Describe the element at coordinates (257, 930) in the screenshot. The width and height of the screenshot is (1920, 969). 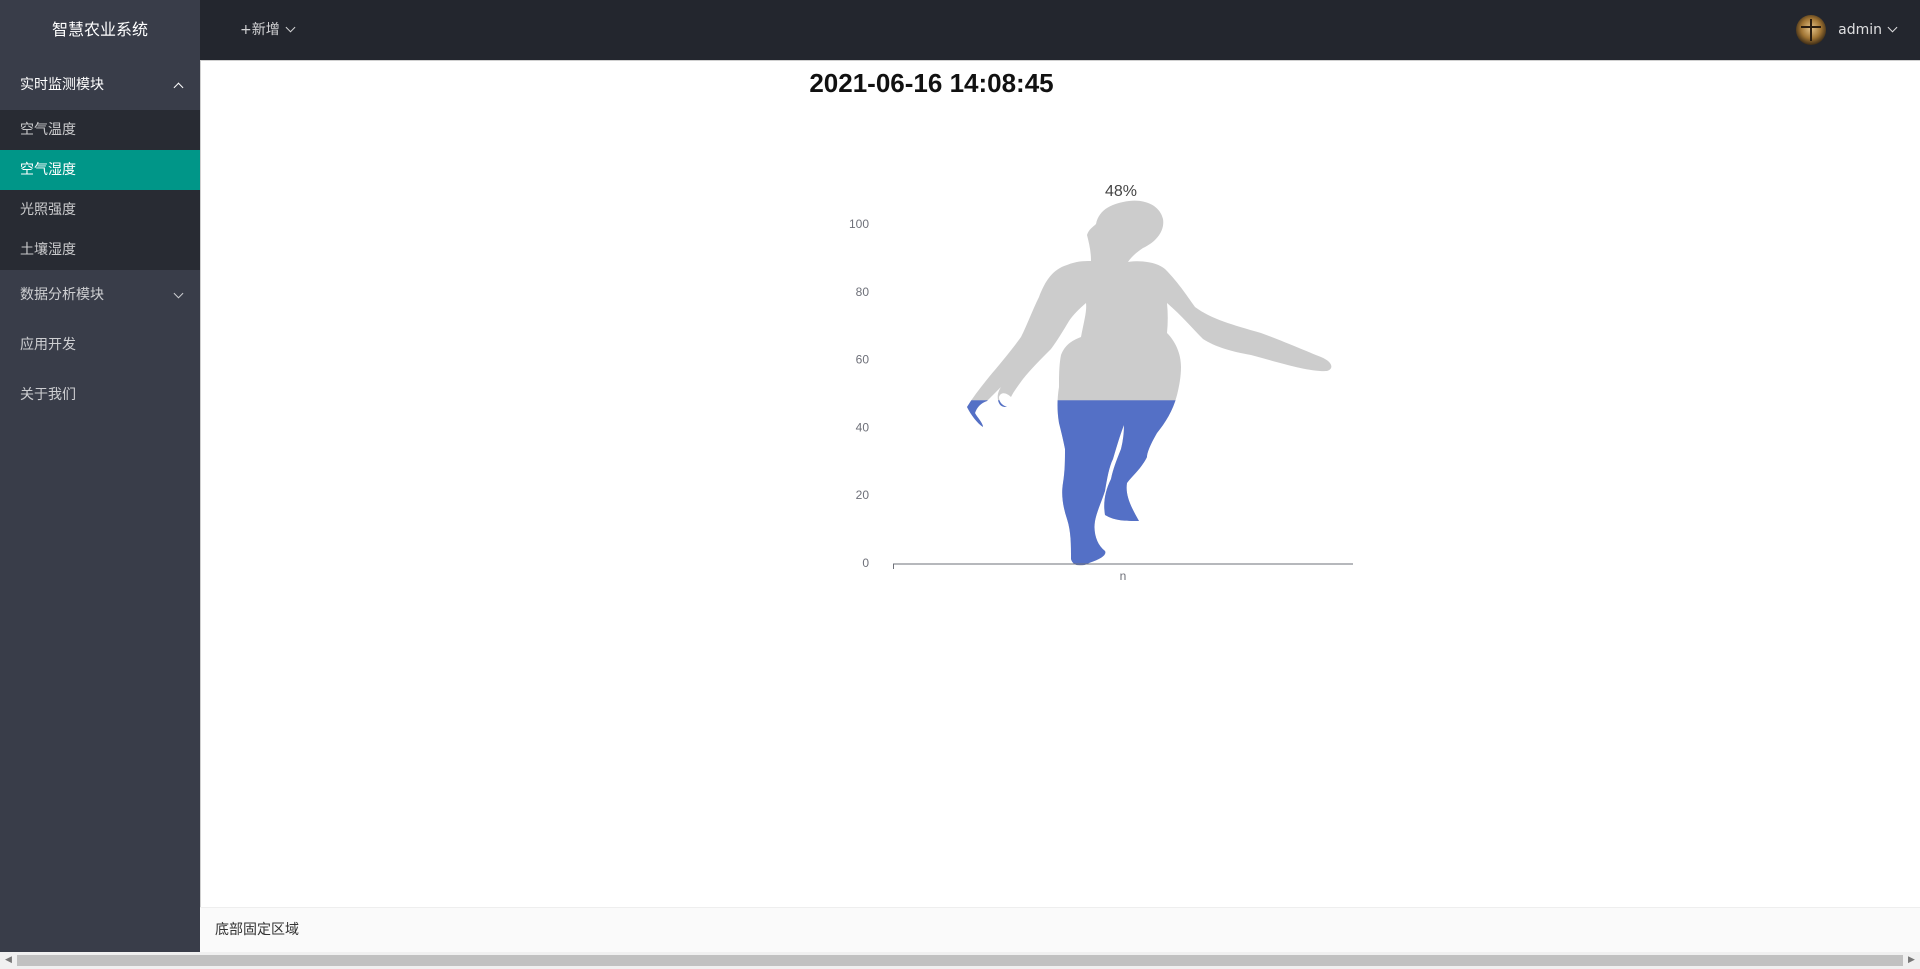
I see `footer-text: 底部固定区域` at that location.